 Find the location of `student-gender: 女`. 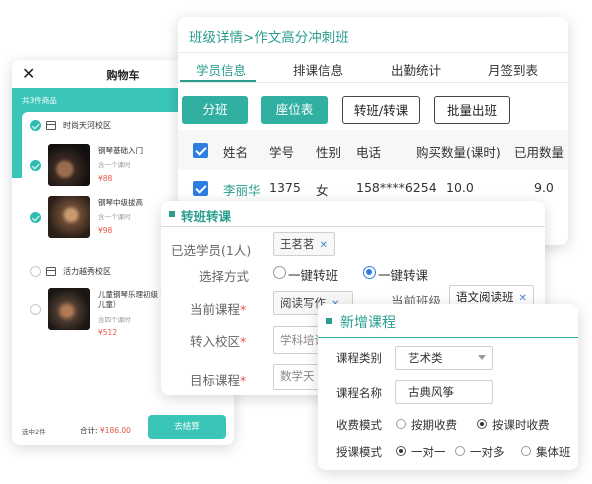

student-gender: 女 is located at coordinates (322, 190).